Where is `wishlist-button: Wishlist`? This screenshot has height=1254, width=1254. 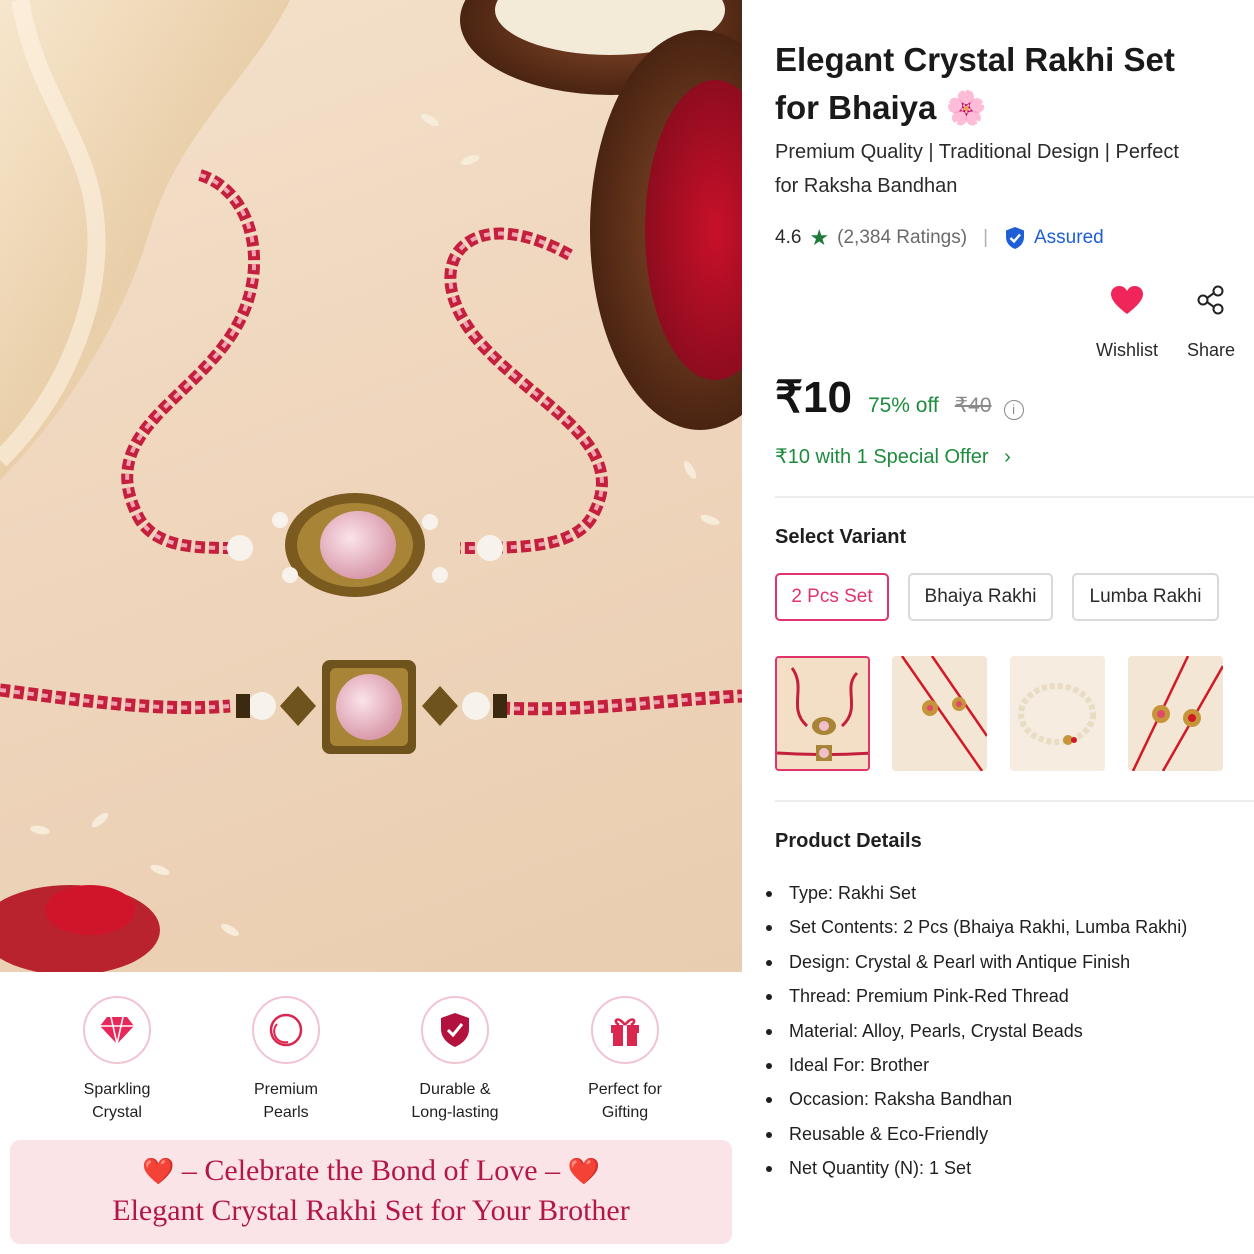
wishlist-button: Wishlist is located at coordinates (1127, 321).